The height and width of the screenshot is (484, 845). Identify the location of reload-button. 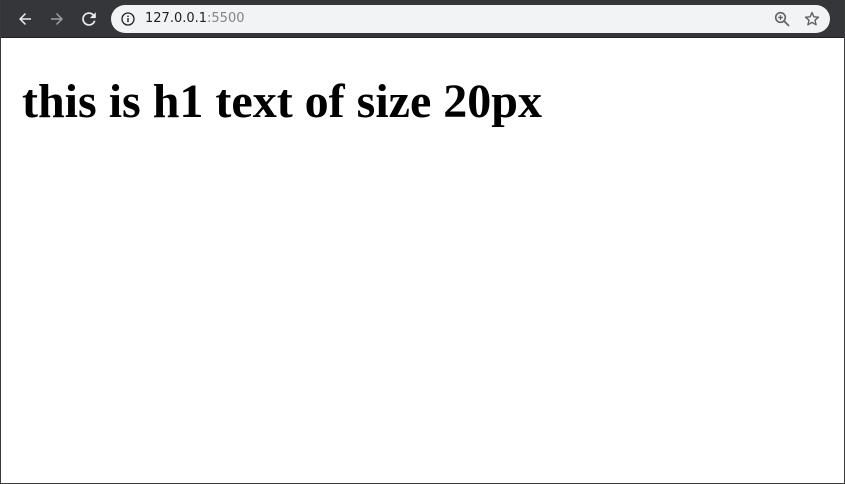
(89, 19).